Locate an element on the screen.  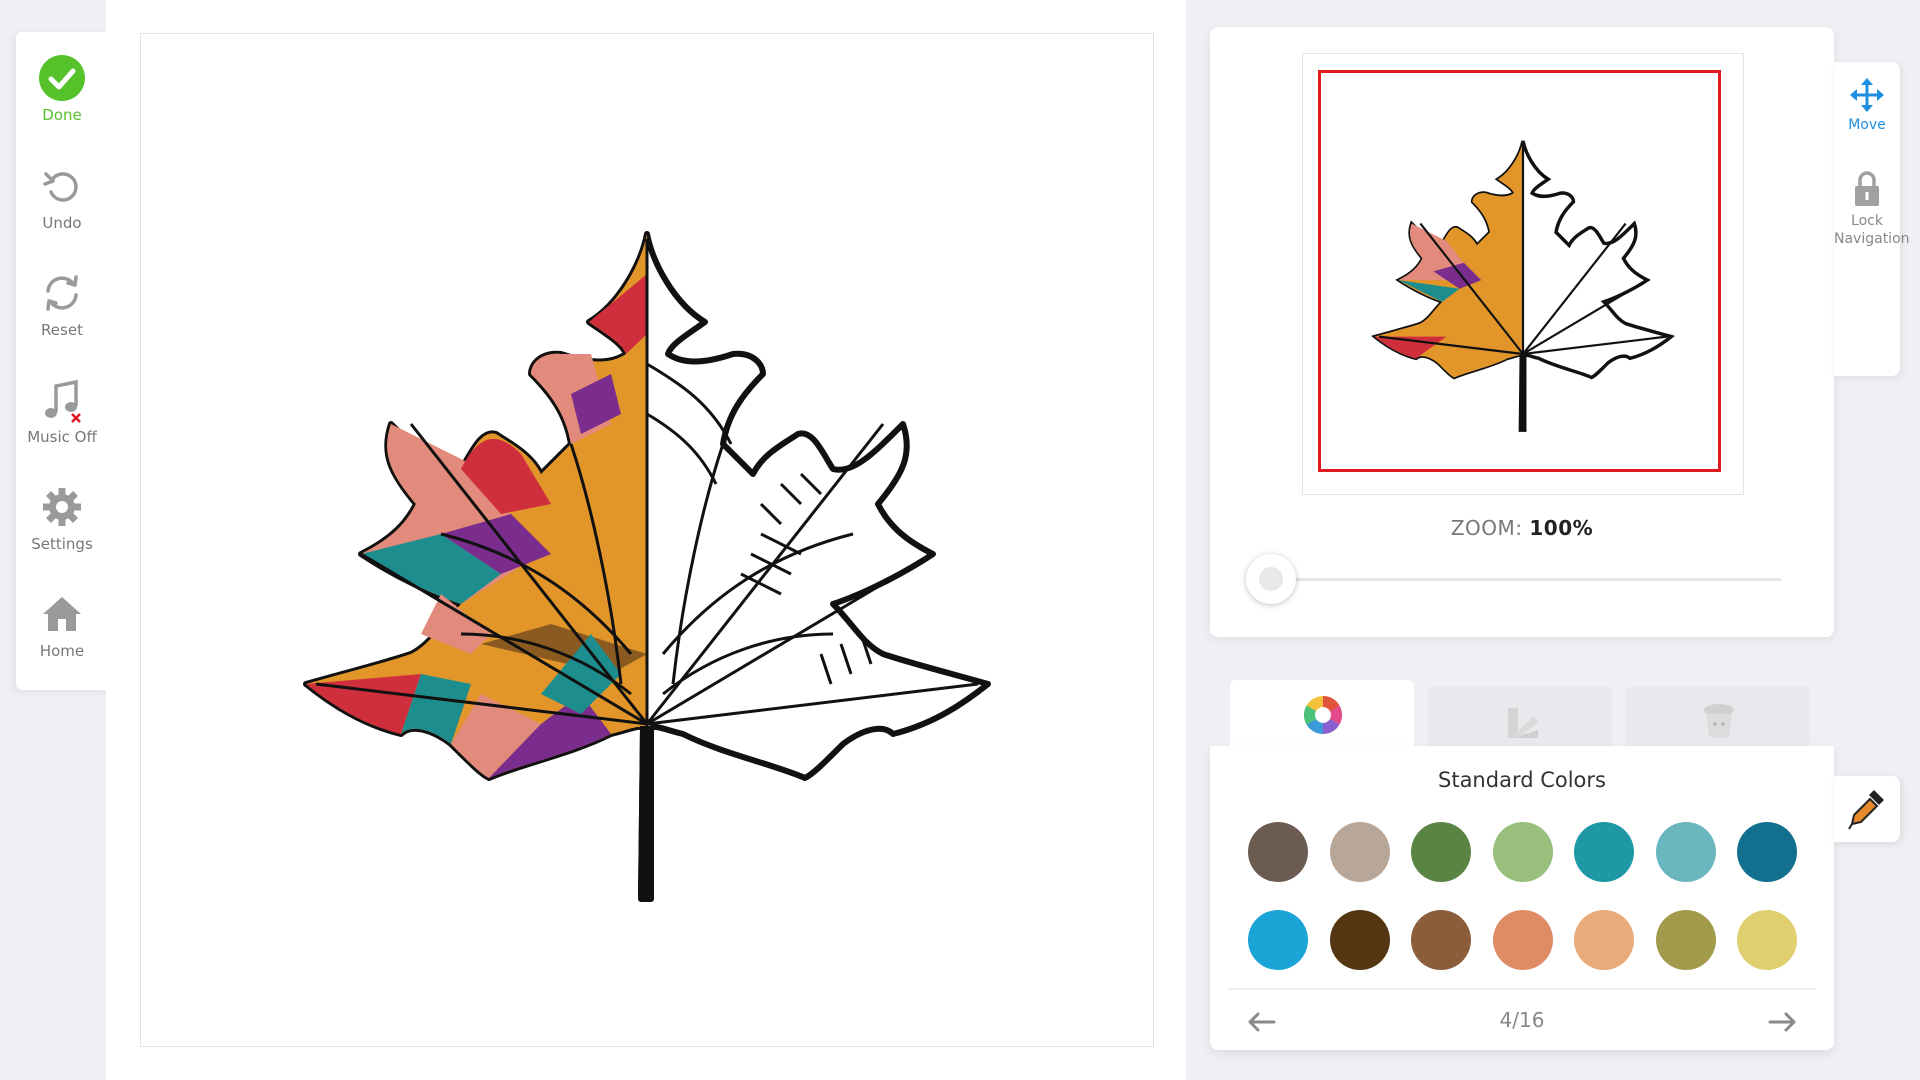
tab-textures is located at coordinates (1718, 717).